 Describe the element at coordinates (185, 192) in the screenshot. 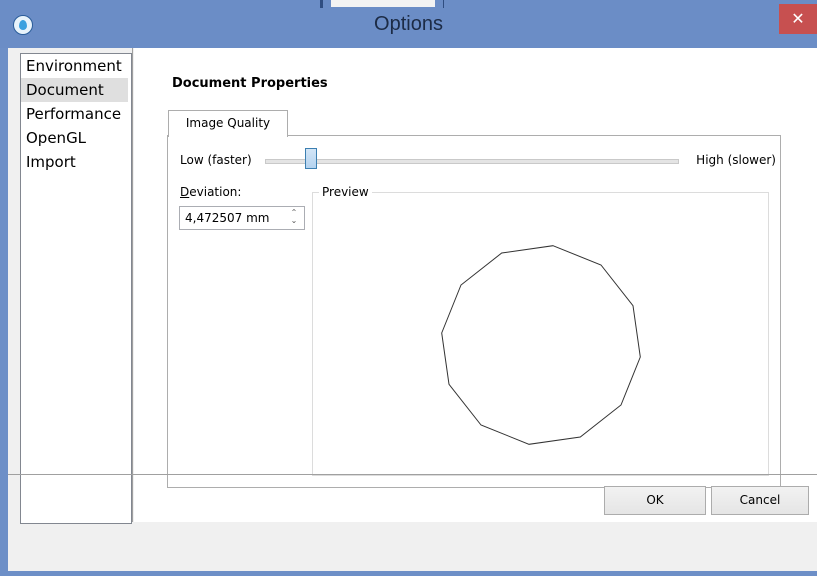

I see `deviation-label-mnemonic: D` at that location.